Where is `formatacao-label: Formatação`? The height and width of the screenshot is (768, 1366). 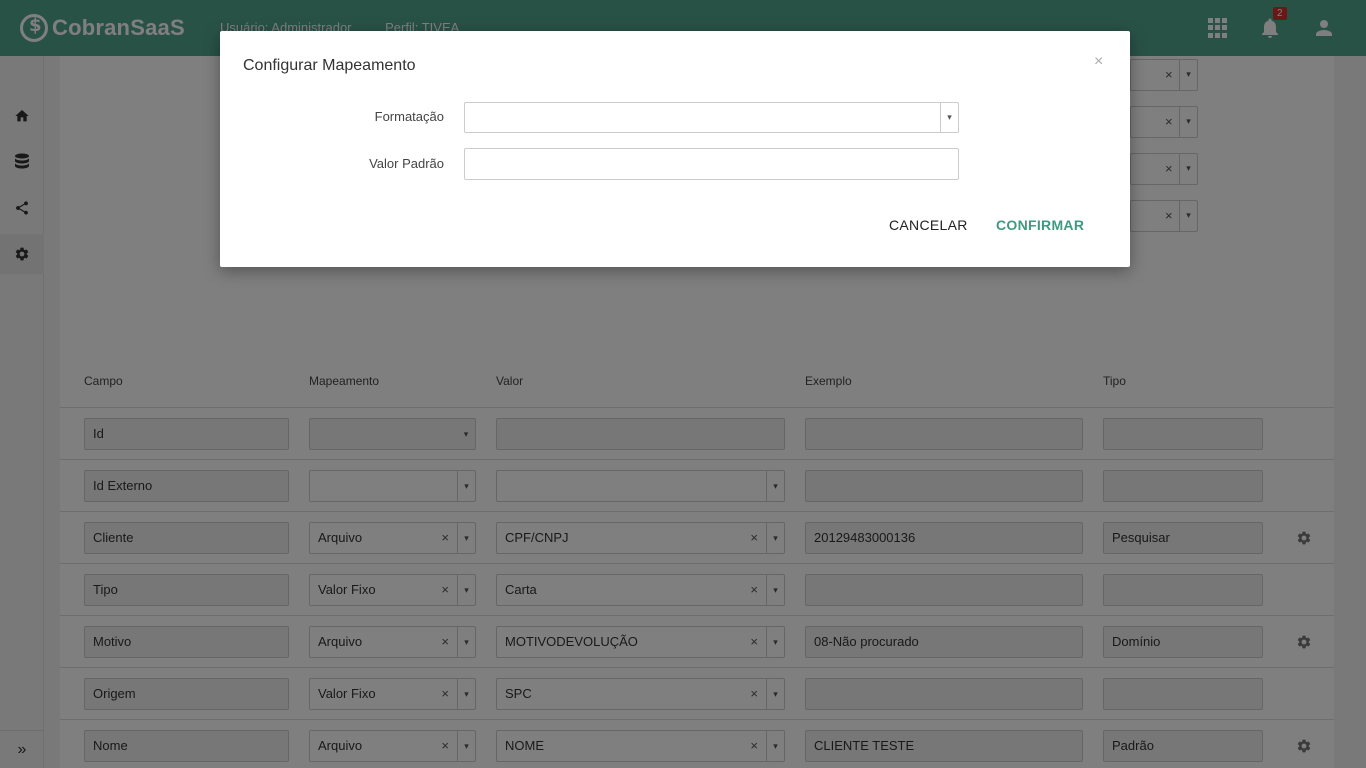 formatacao-label: Formatação is located at coordinates (409, 116).